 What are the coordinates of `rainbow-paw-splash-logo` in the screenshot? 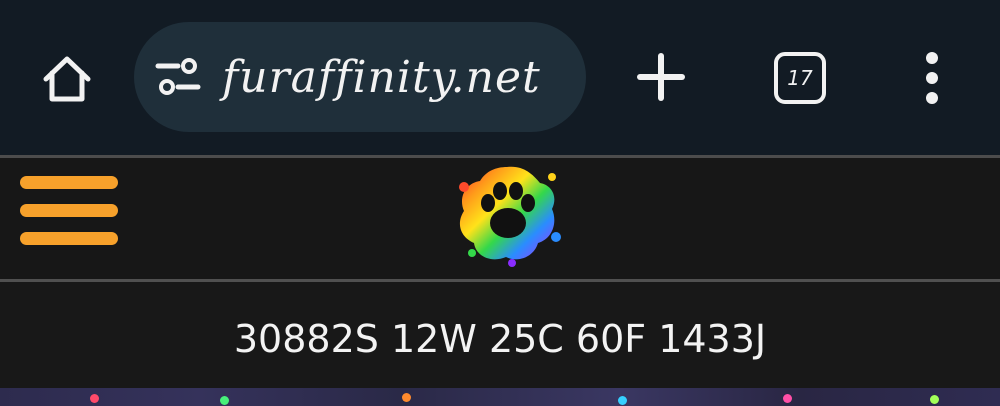 It's located at (507, 213).